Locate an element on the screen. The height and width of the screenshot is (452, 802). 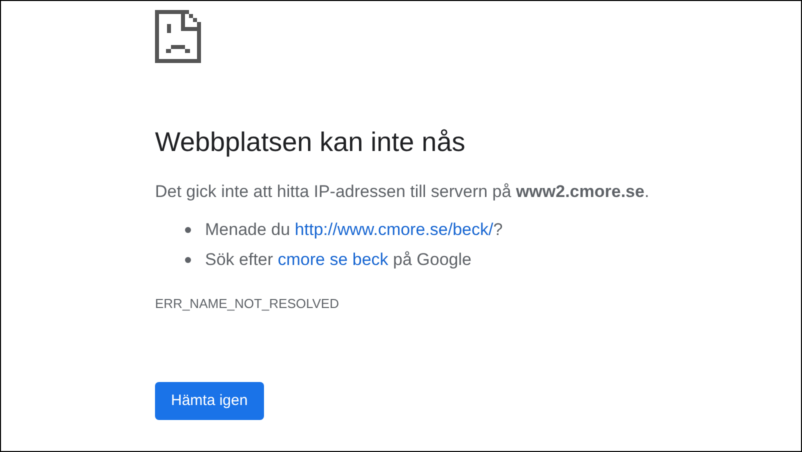
suggestion-text: Sök efter cmore se beck på Google is located at coordinates (338, 260).